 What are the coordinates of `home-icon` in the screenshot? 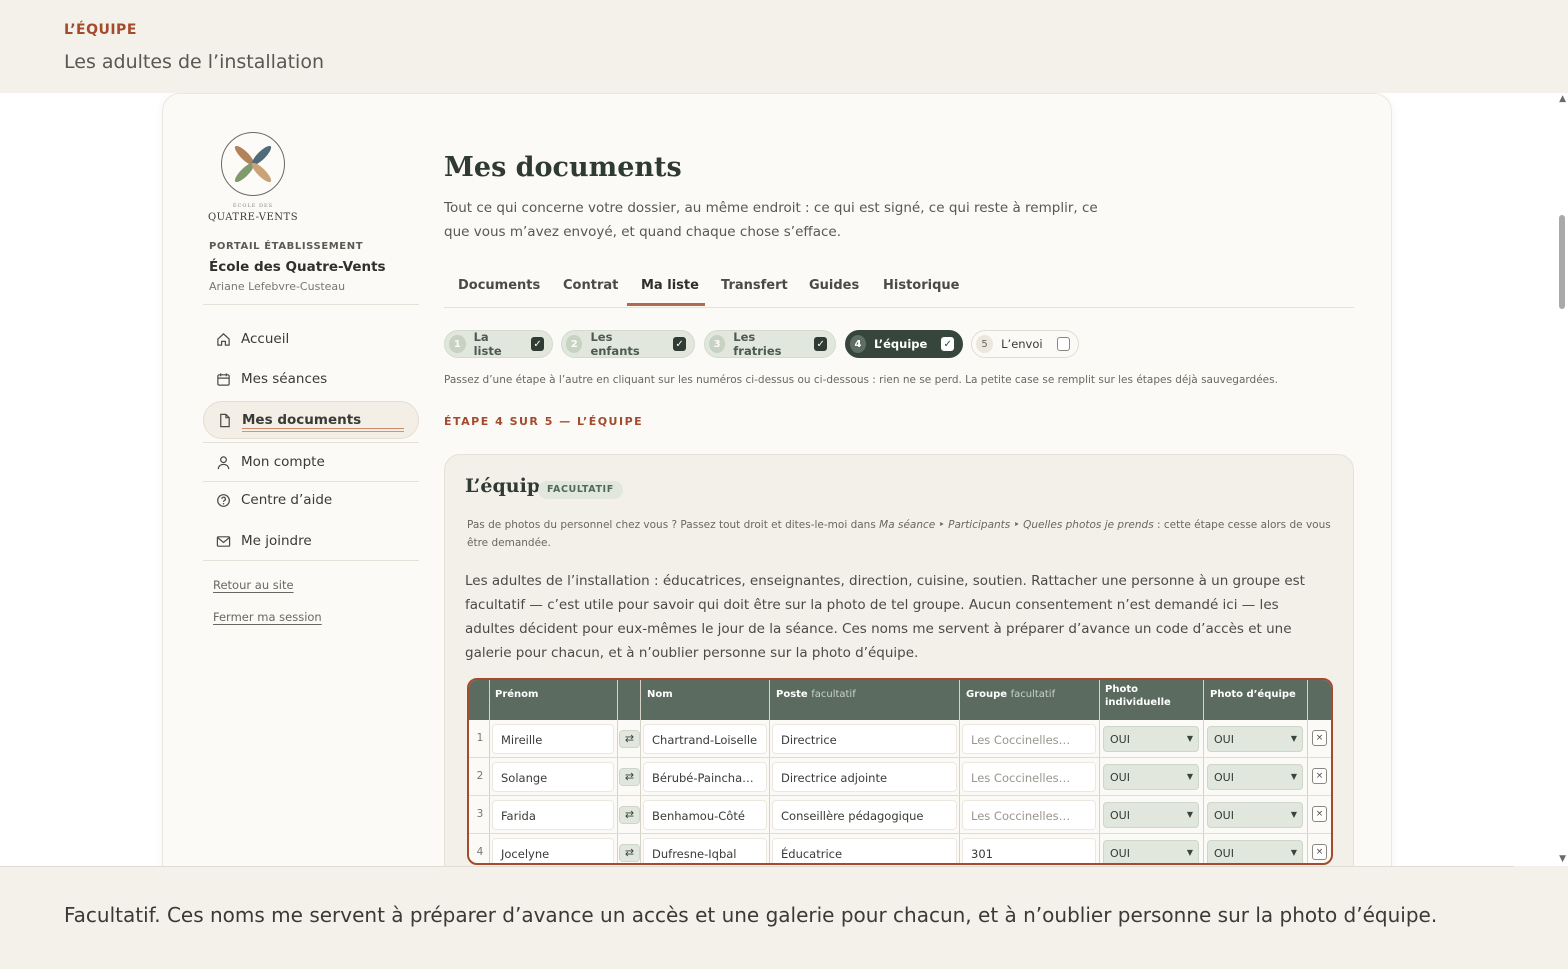 It's located at (223, 339).